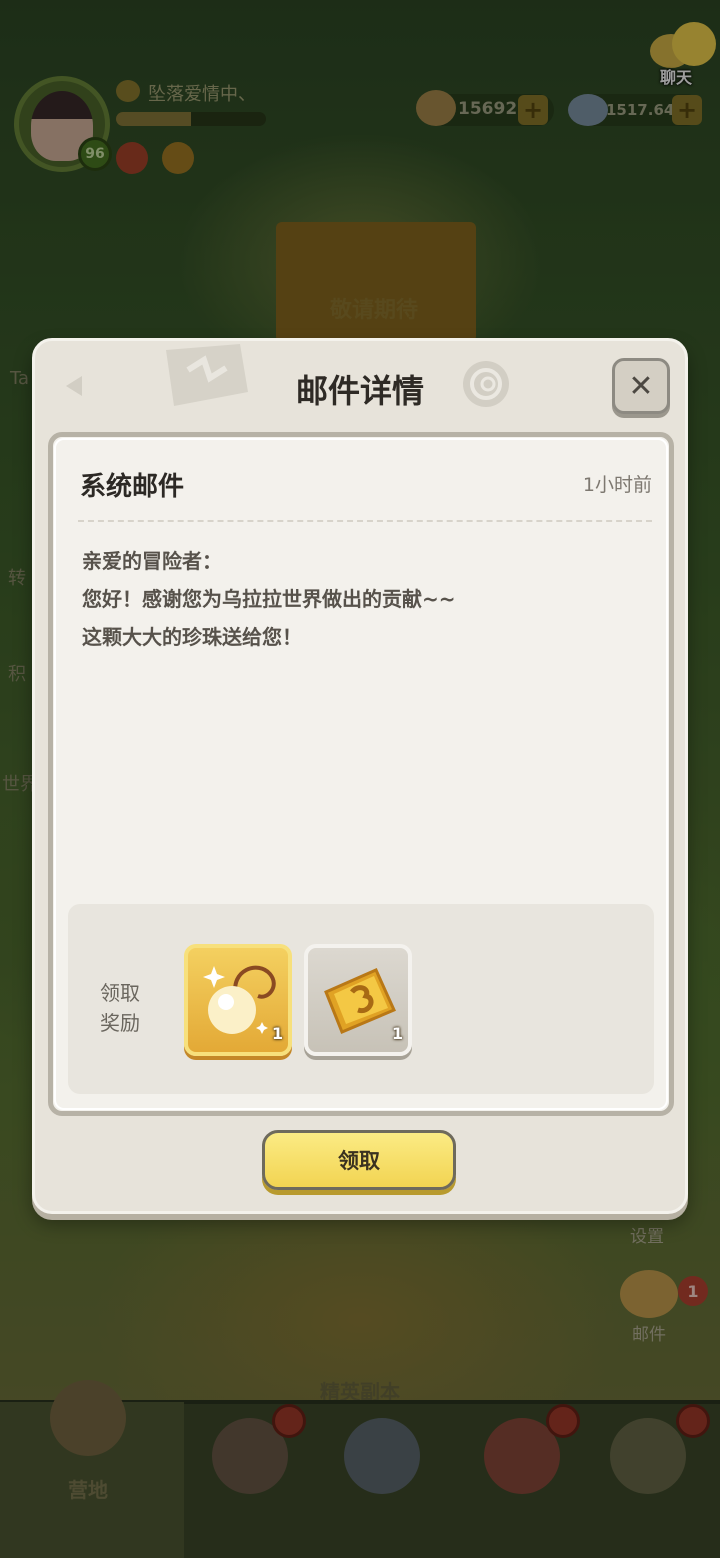  I want to click on reward-label-line1: 领取, so click(120, 993).